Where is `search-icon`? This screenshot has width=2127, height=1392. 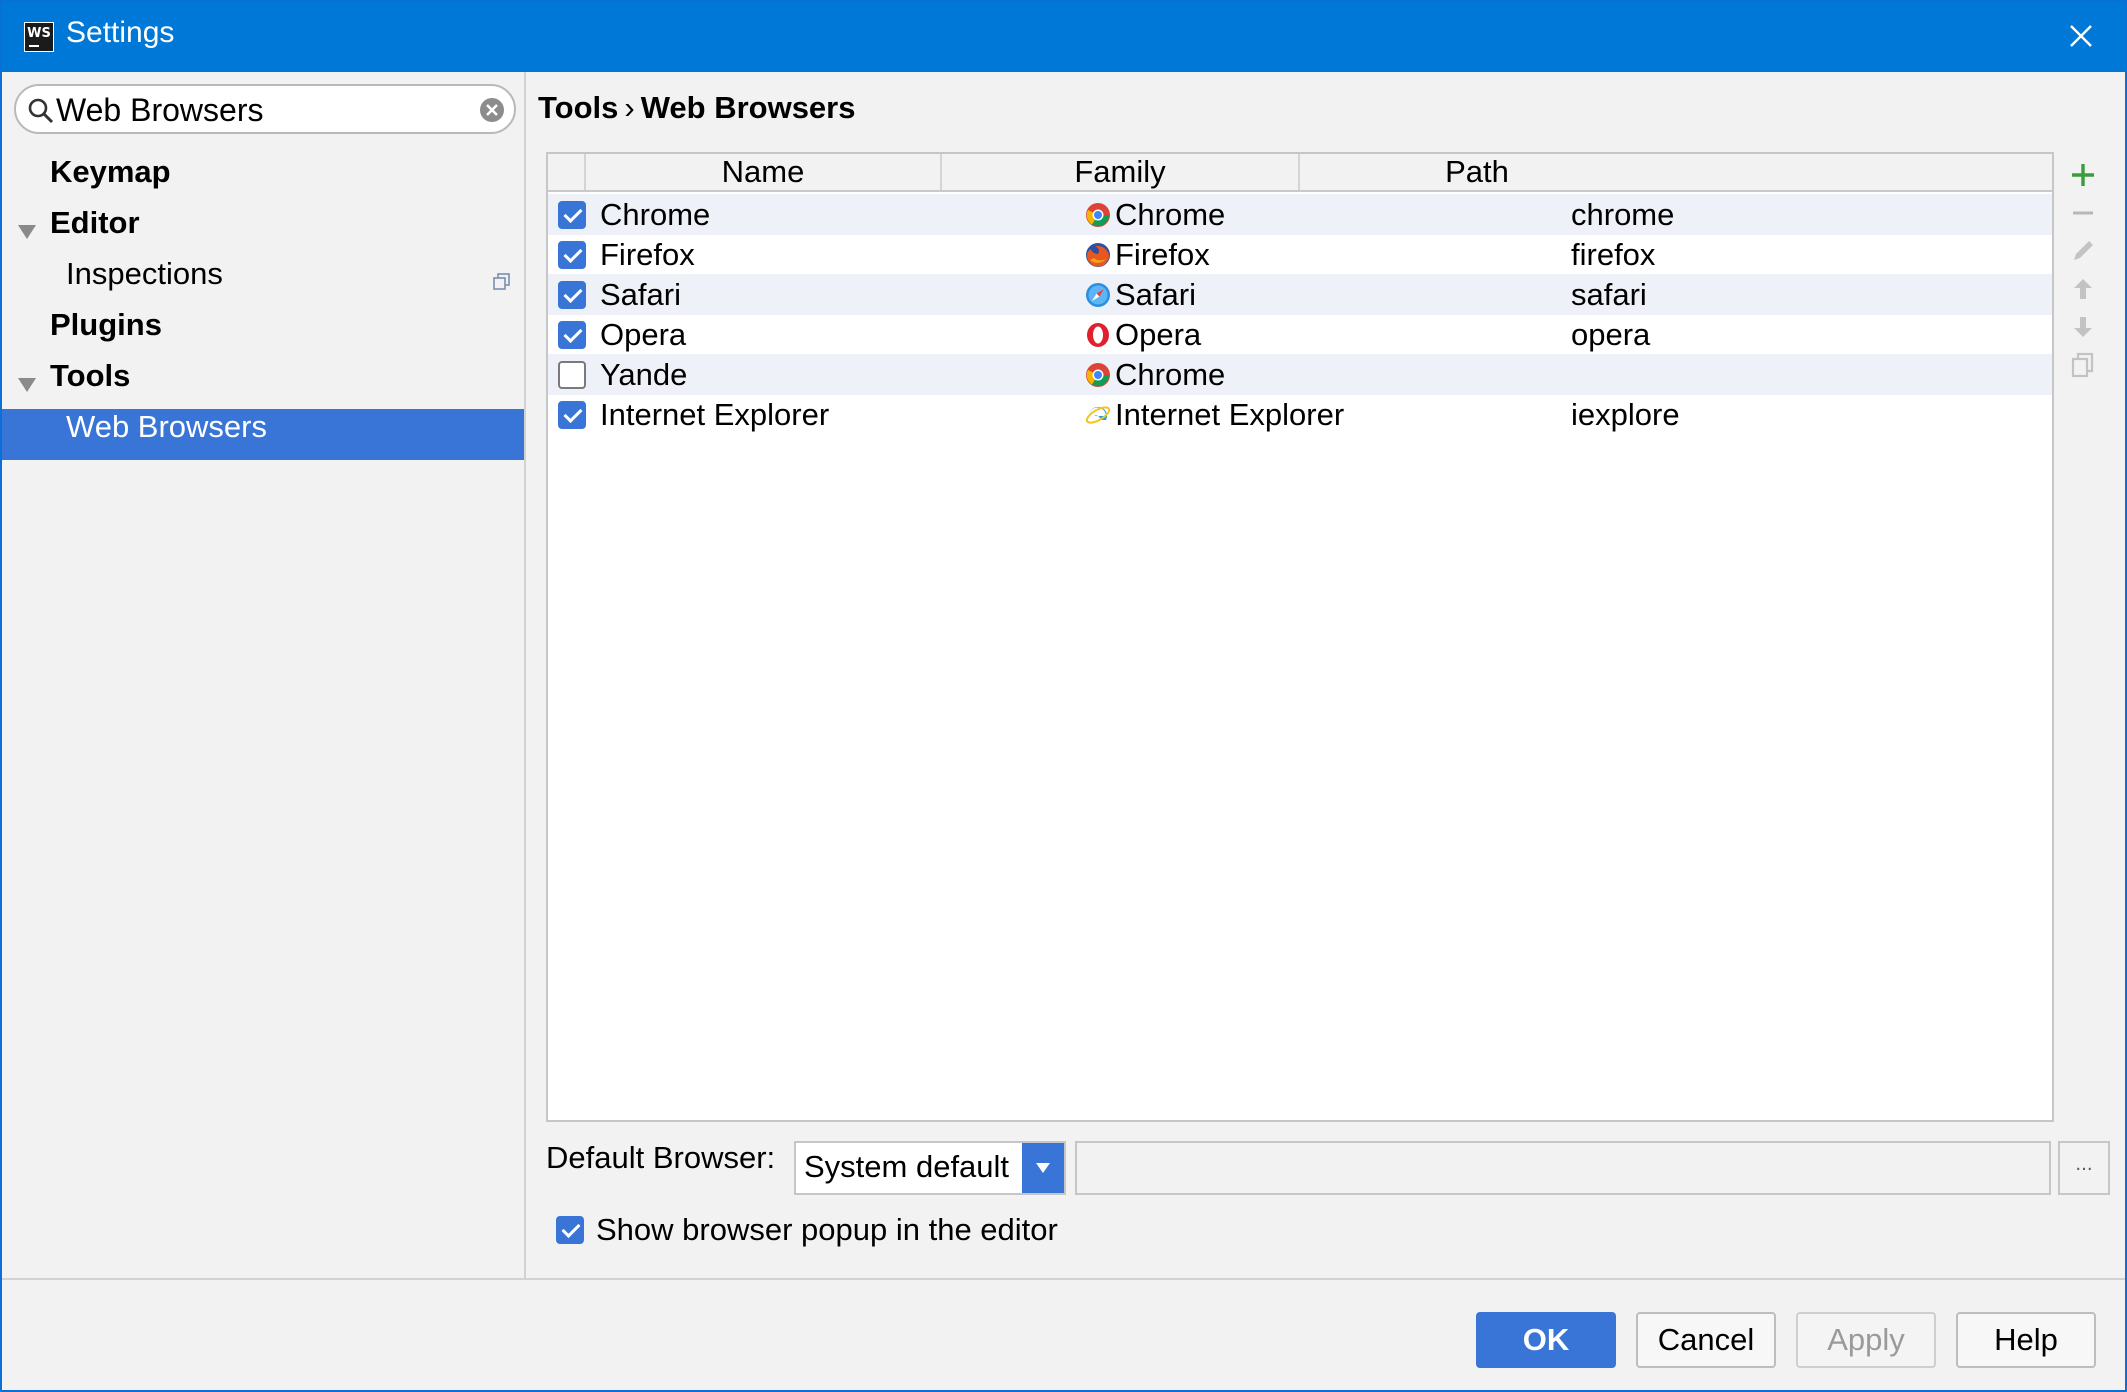 search-icon is located at coordinates (41, 111).